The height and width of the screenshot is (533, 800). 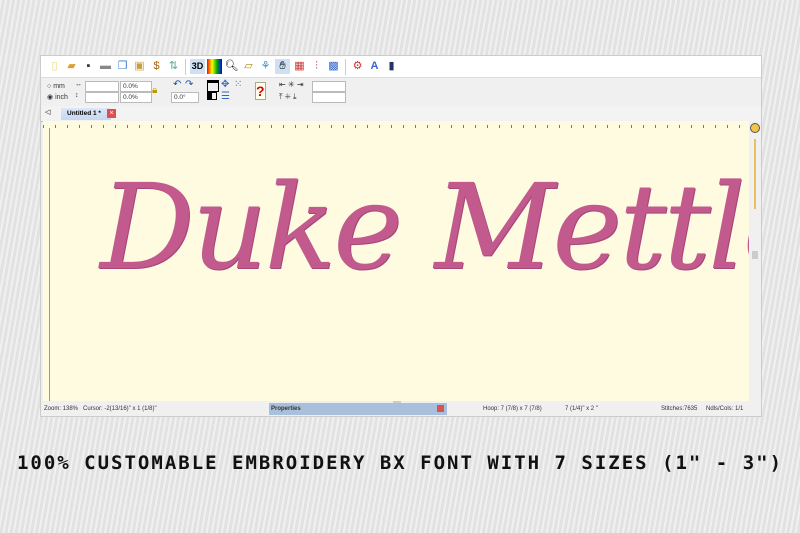 I want to click on thread-needle-icon: ⫶, so click(x=316, y=66).